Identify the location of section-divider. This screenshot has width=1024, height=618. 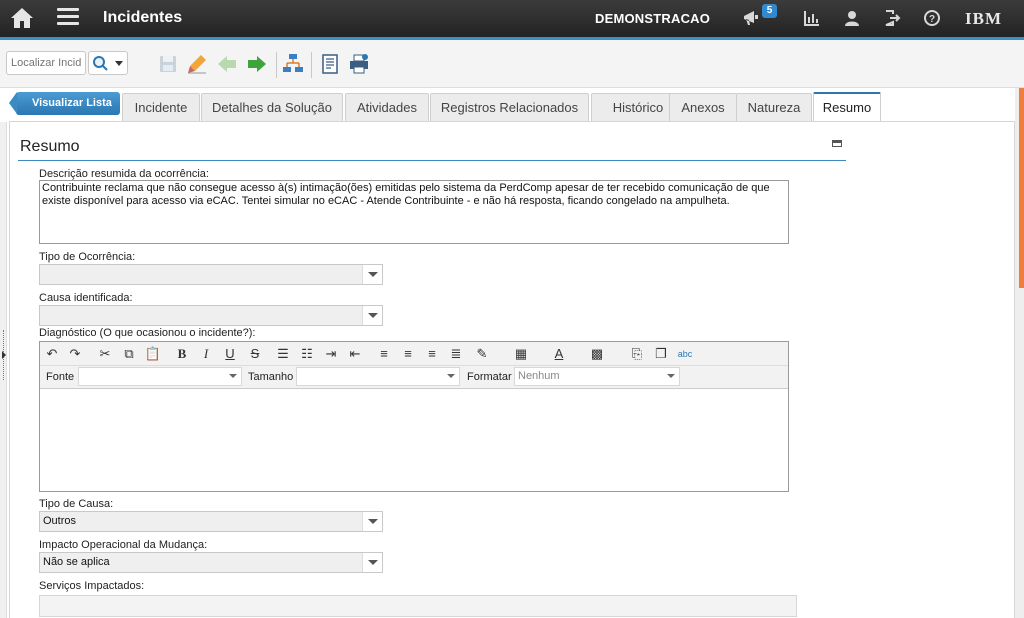
(432, 160).